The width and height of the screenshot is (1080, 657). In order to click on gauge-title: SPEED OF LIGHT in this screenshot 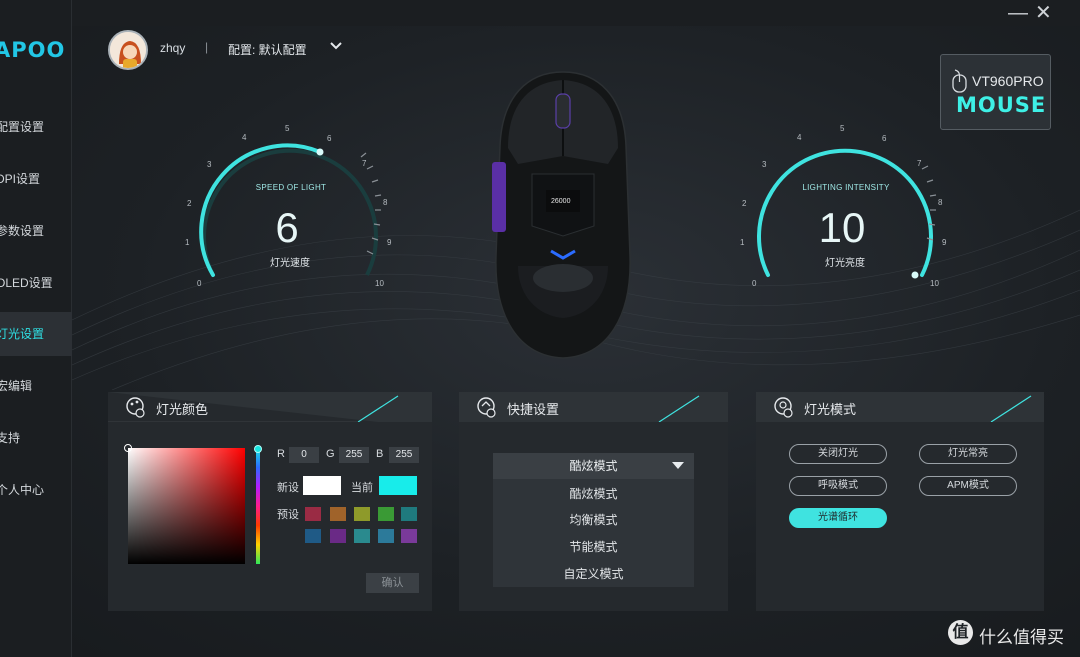, I will do `click(291, 187)`.